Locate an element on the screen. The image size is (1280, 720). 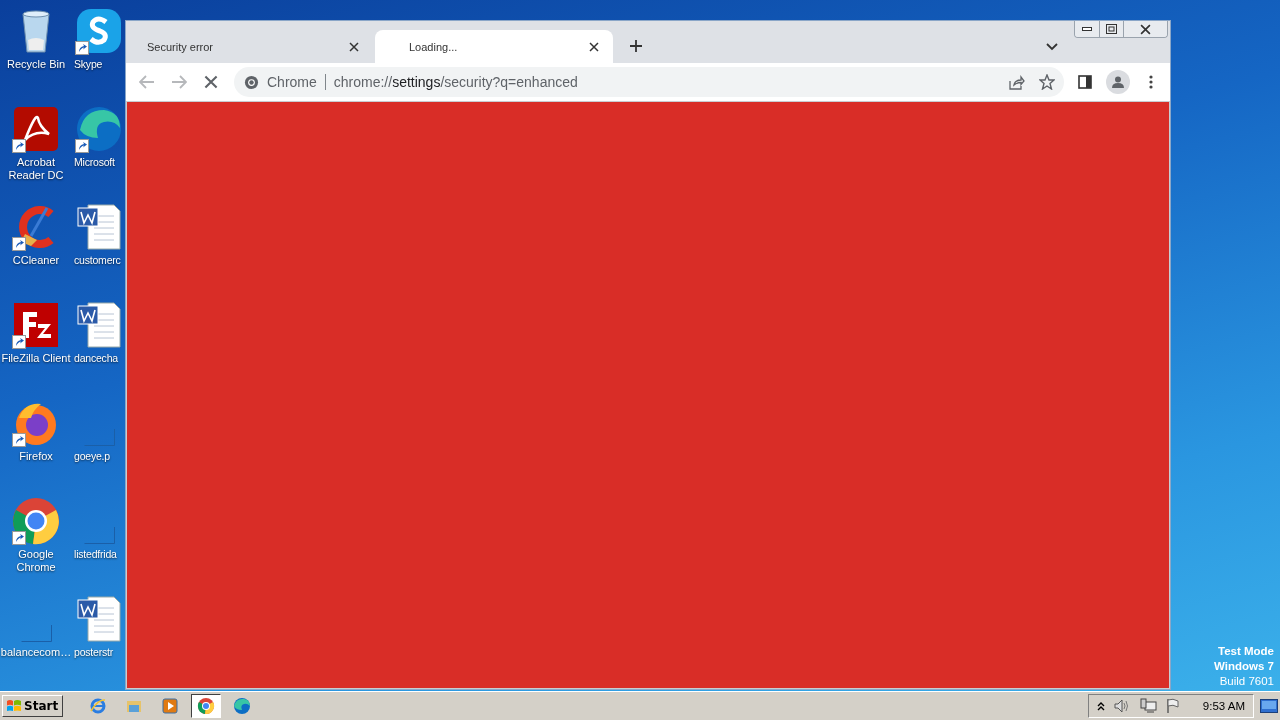
minimize-button is located at coordinates (1087, 29).